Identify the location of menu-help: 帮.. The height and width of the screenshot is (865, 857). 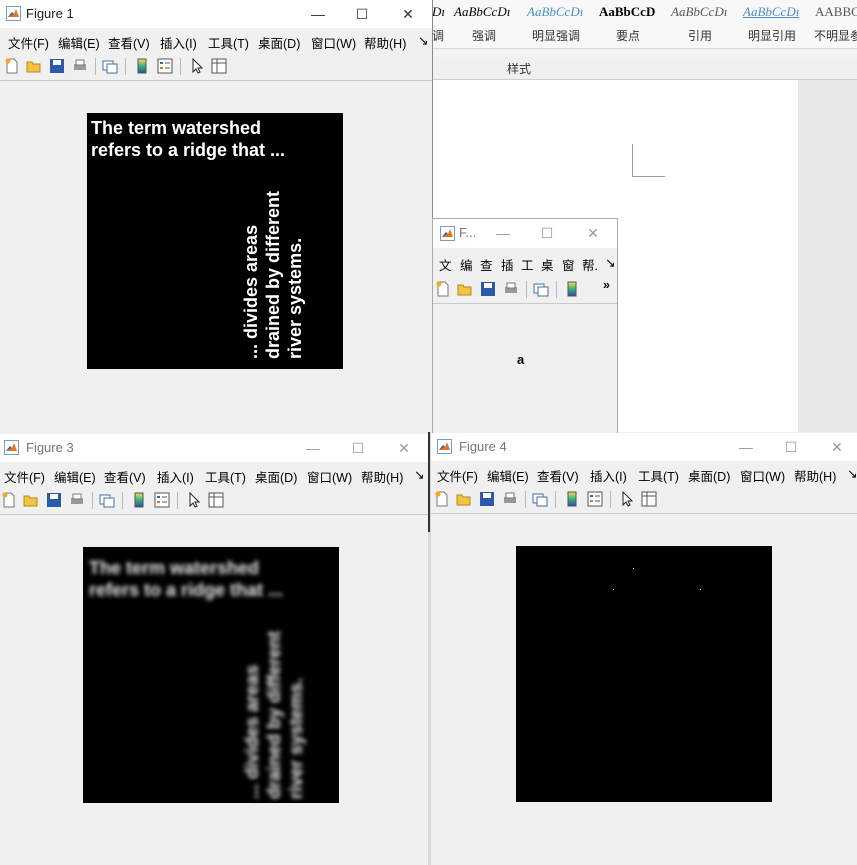
(590, 264).